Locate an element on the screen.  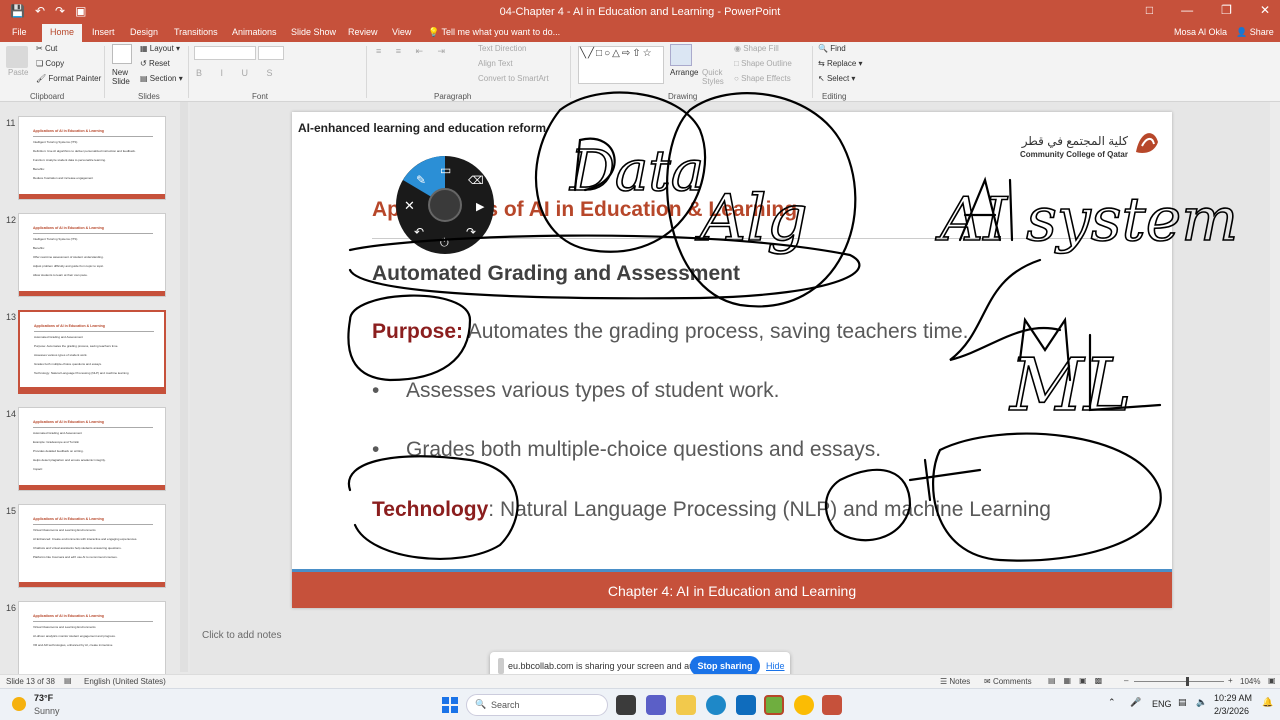
tab-transitions: Transitions is located at coordinates (196, 32).